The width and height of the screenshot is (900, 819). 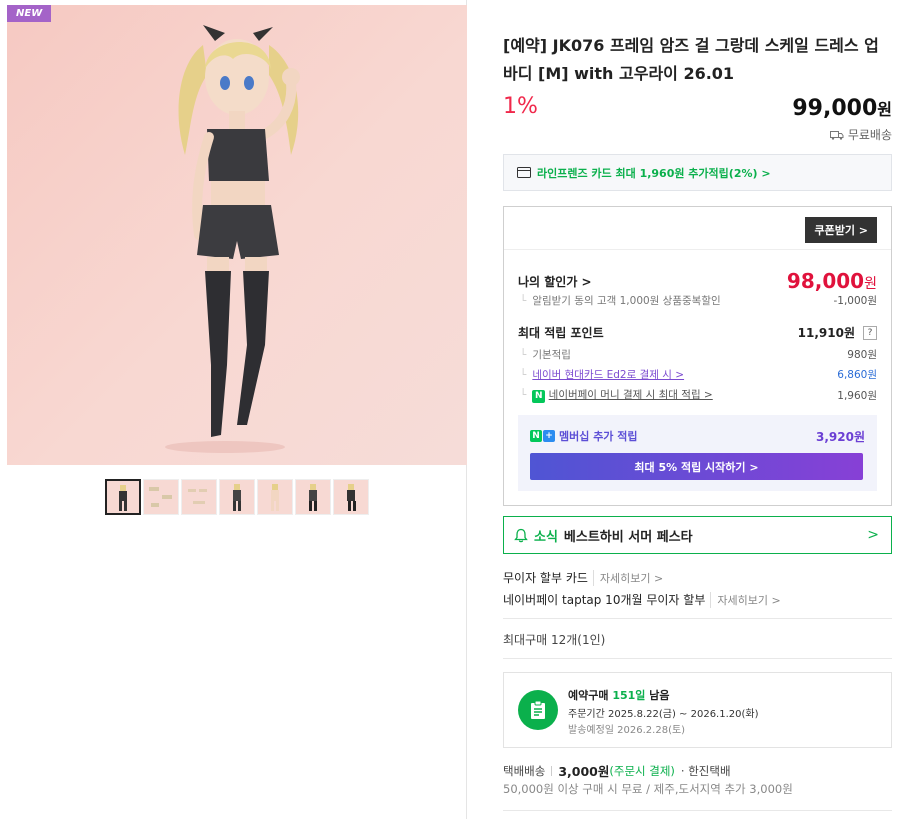 I want to click on news-text: 베스트하비 서머 페스타, so click(x=628, y=537).